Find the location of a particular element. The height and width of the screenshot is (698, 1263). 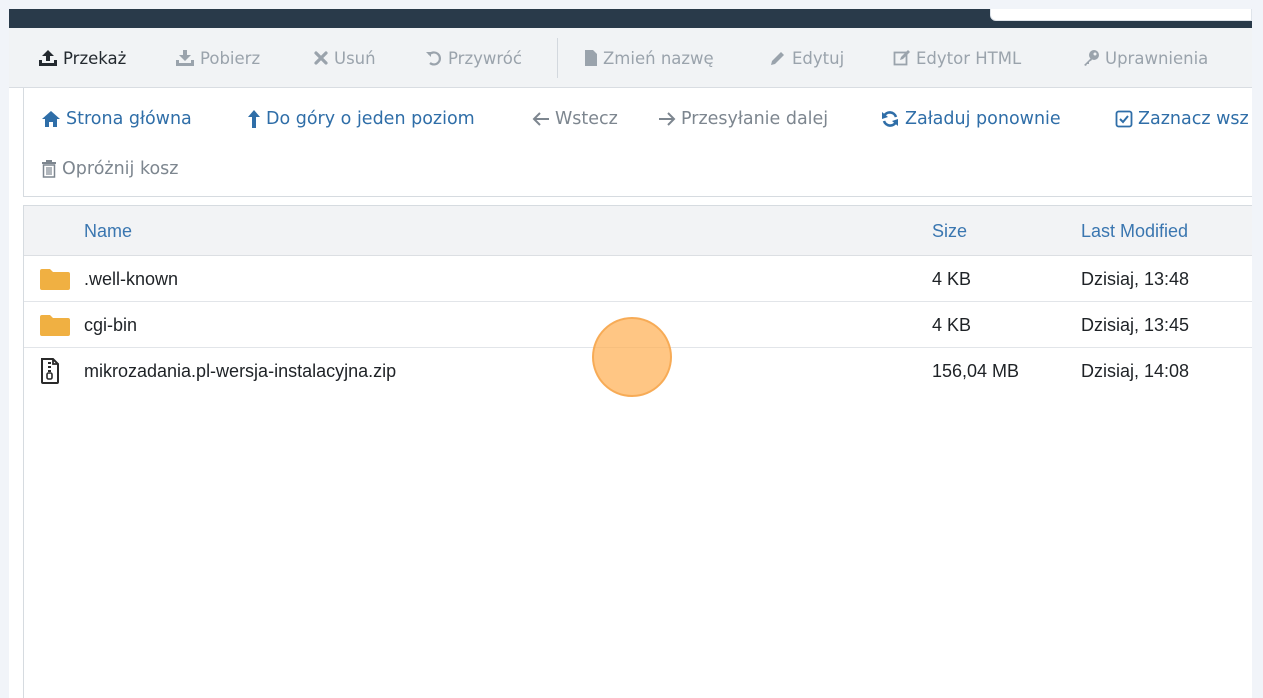

forward-link: Przesyłanie dalej is located at coordinates (743, 119).